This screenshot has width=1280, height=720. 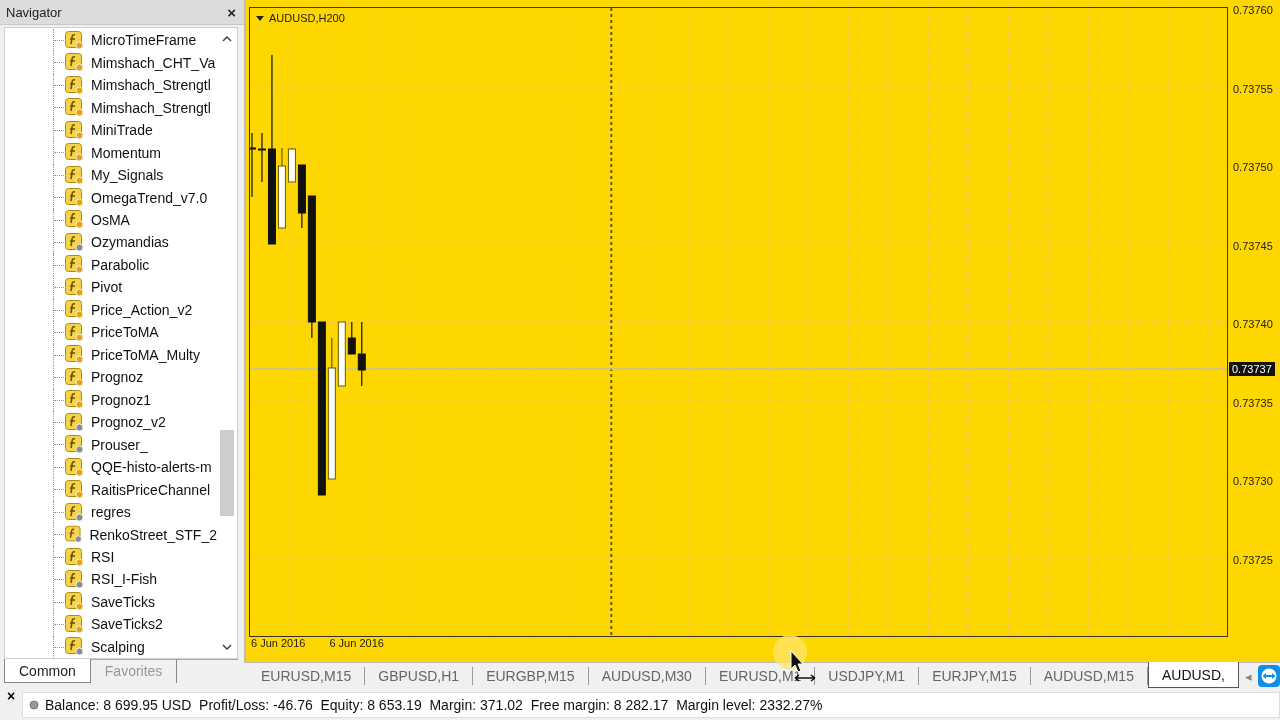 I want to click on navigator-item: Price_Action_v2, so click(x=142, y=309).